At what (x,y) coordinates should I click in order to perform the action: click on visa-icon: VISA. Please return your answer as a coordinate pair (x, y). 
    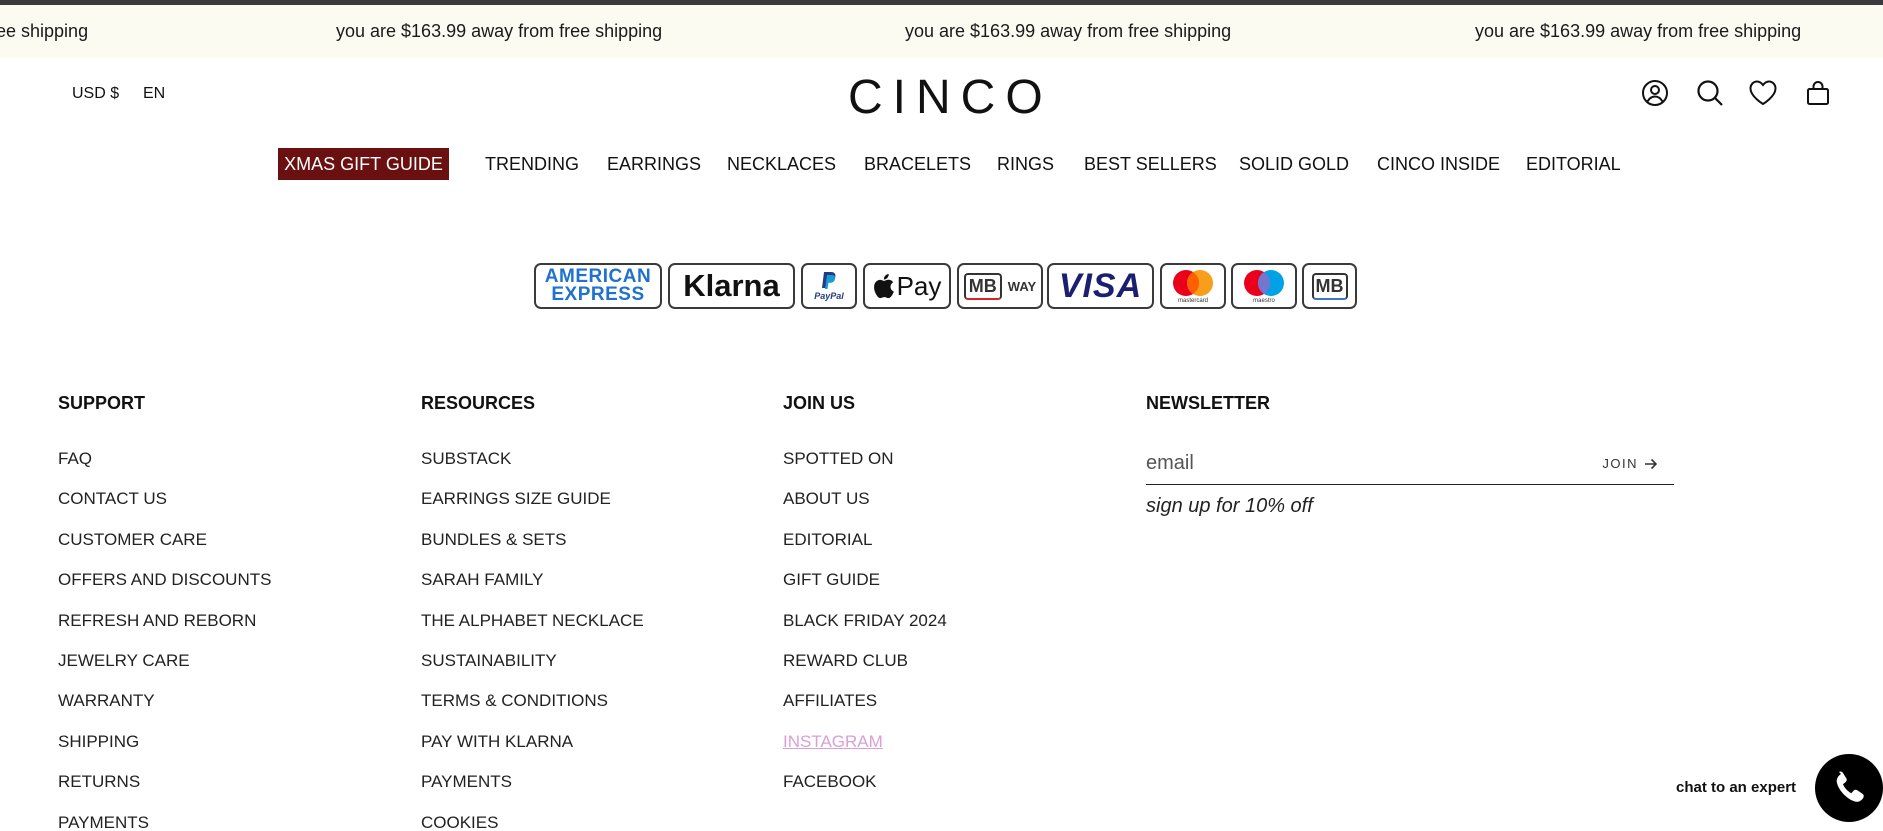
    Looking at the image, I should click on (1100, 286).